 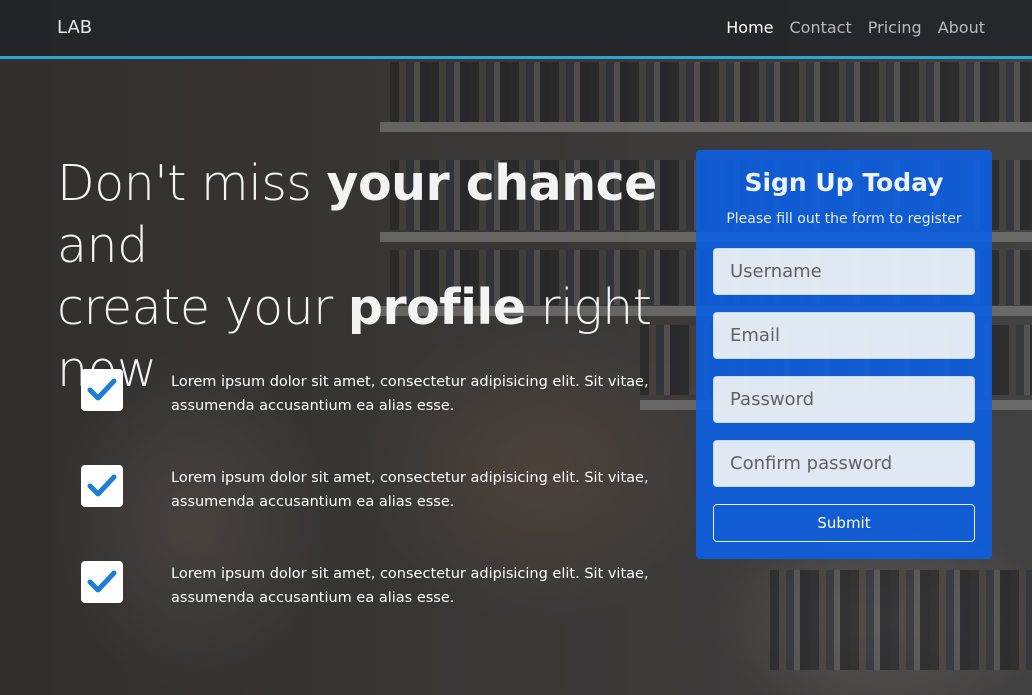 I want to click on nav-contact: Contact, so click(x=821, y=27).